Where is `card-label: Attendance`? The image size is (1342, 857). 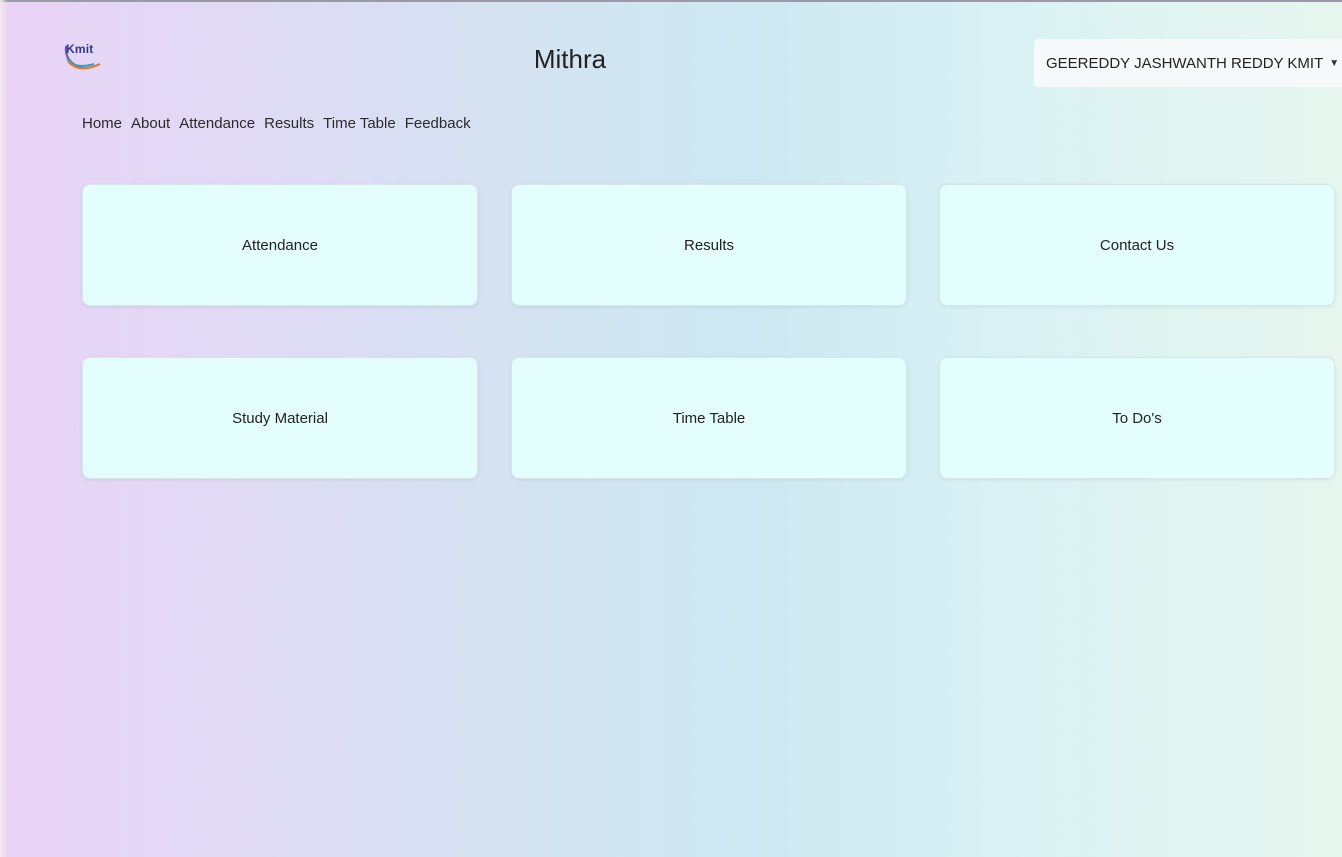 card-label: Attendance is located at coordinates (280, 245).